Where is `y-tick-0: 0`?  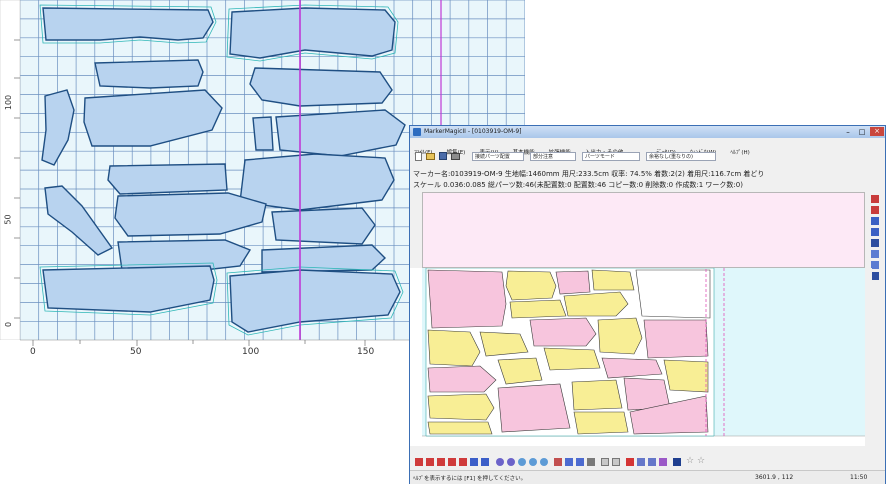 y-tick-0: 0 is located at coordinates (9, 324).